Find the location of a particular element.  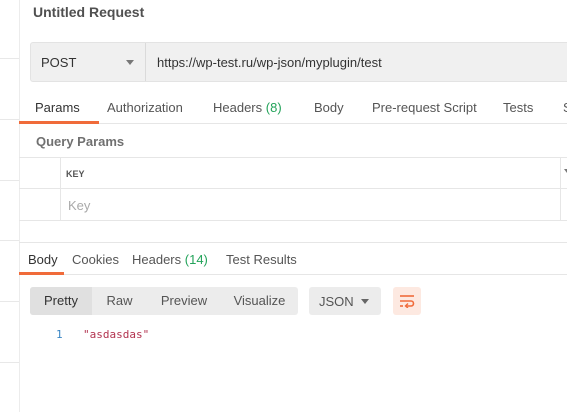

tab-test-results: Test Results is located at coordinates (261, 259).